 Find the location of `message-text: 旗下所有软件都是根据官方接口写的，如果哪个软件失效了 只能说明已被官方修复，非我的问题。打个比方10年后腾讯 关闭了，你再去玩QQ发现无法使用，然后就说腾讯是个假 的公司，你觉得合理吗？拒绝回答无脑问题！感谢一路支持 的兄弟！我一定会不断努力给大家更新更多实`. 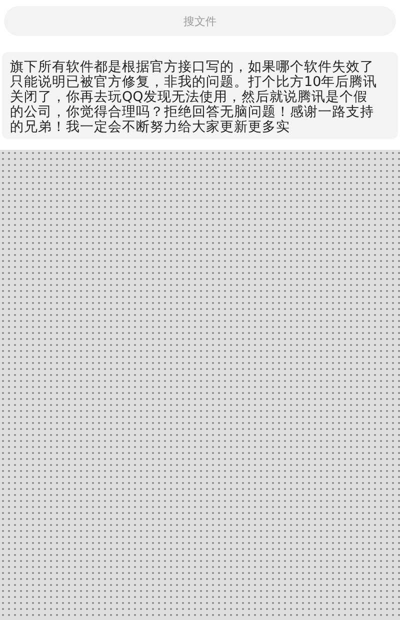

message-text: 旗下所有软件都是根据官方接口写的，如果哪个软件失效了 只能说明已被官方修复，非我的问题。打个比方10年后腾讯 关闭了，你再去玩QQ发现无法使用，然后就说腾讯是个假 的公司，你觉得合理吗？拒绝回答无脑问题！感谢一路支持 的兄弟！我一定会不断努力给大家更新更多实 is located at coordinates (194, 97).